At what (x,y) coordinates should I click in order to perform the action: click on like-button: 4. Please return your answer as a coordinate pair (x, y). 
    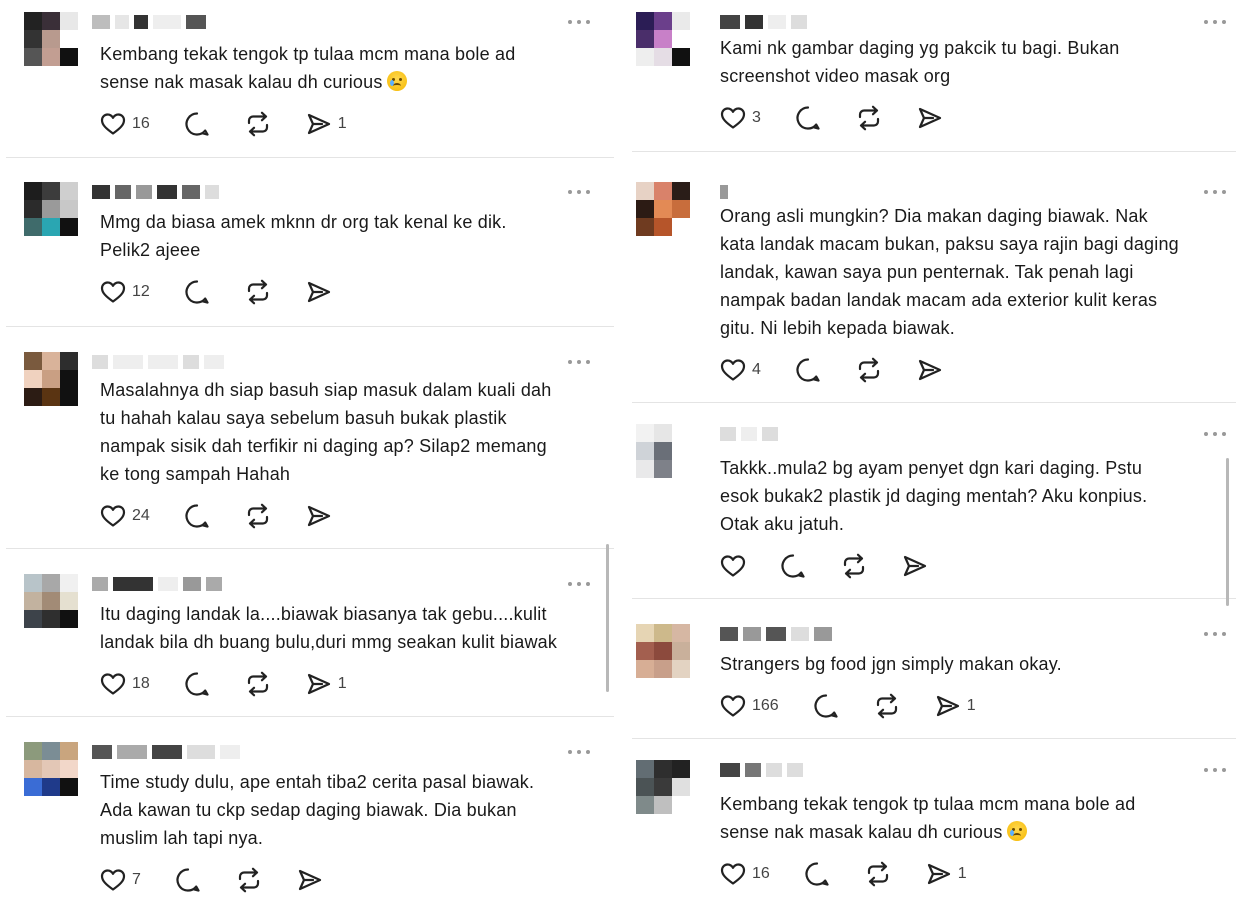
    Looking at the image, I should click on (740, 370).